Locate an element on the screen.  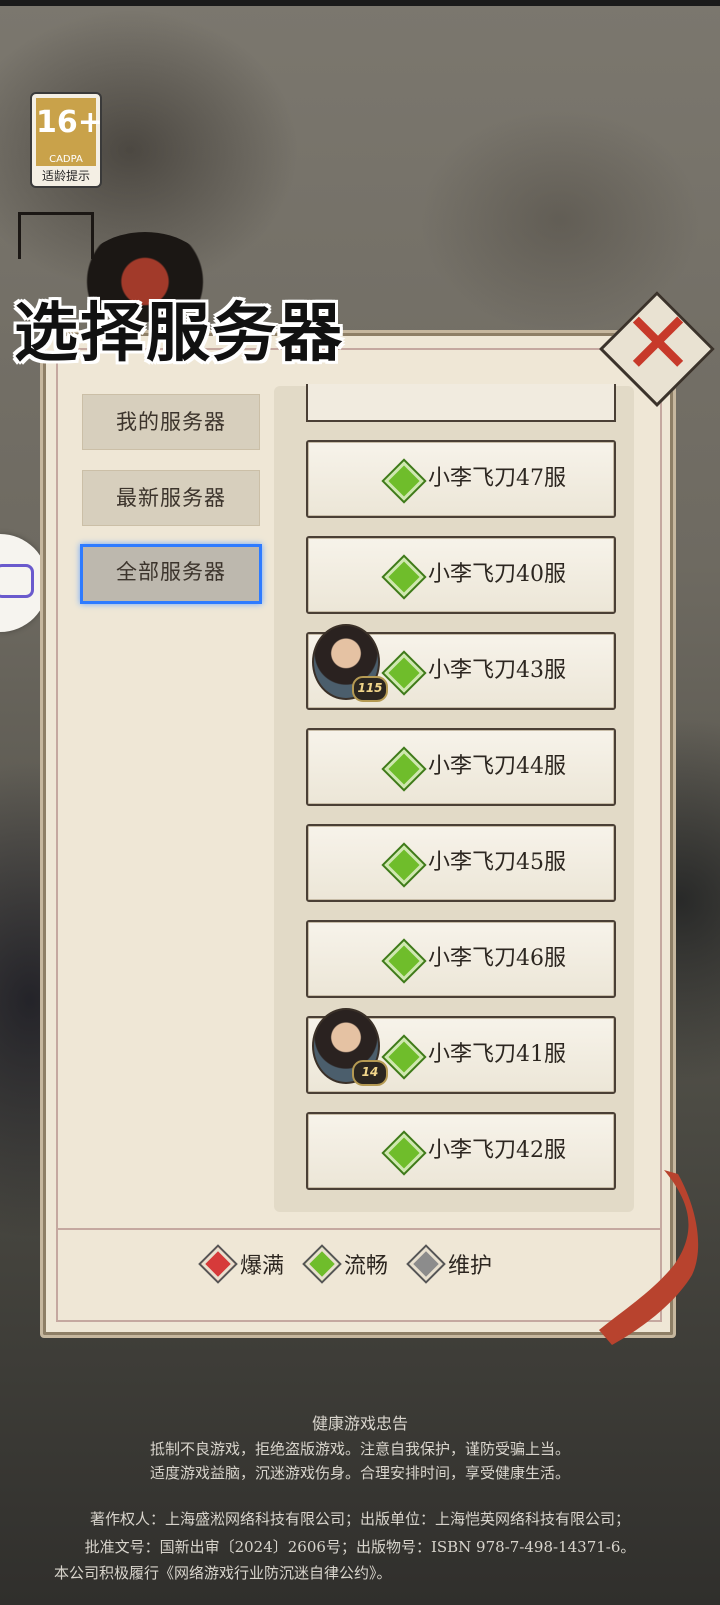
server-row: 小李飞刀46服 is located at coordinates (461, 959).